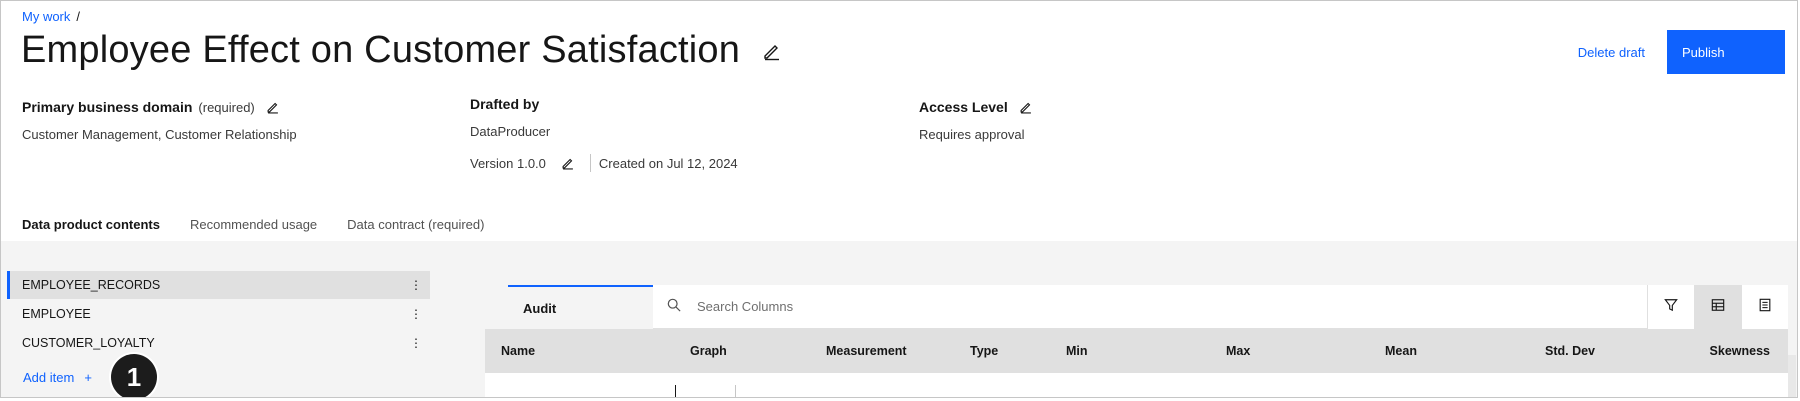 Image resolution: width=1800 pixels, height=401 pixels. Describe the element at coordinates (590, 163) in the screenshot. I see `divider` at that location.